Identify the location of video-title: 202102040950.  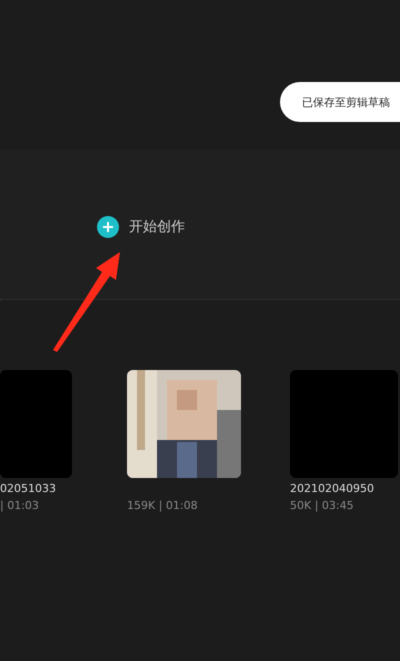
(332, 488).